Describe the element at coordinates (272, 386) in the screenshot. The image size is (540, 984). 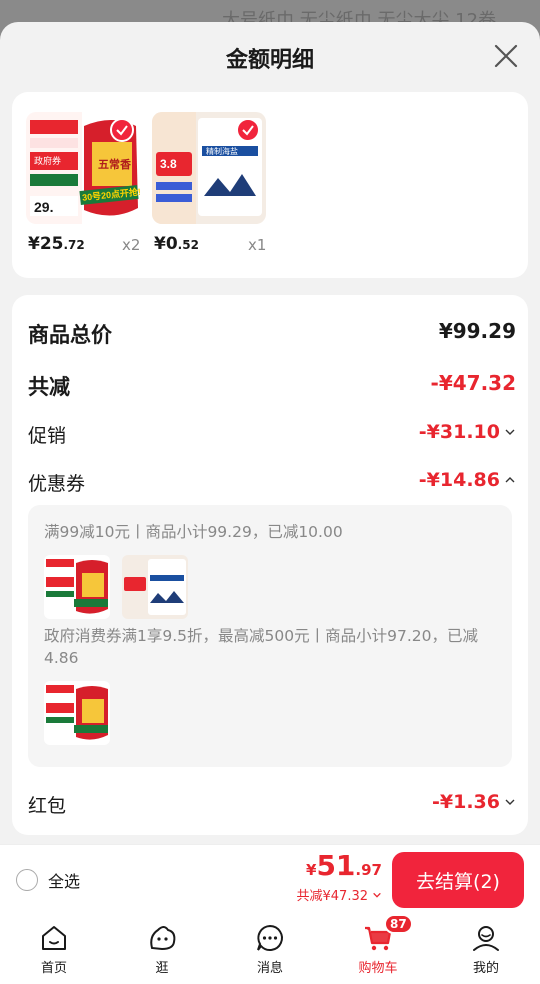
I see `reduce-row: 共减 -¥47.32` at that location.